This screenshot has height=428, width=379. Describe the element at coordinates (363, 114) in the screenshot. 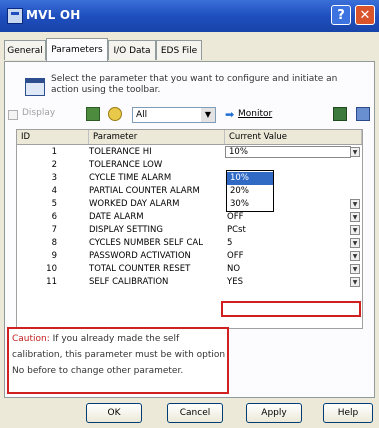

I see `help-icon` at that location.